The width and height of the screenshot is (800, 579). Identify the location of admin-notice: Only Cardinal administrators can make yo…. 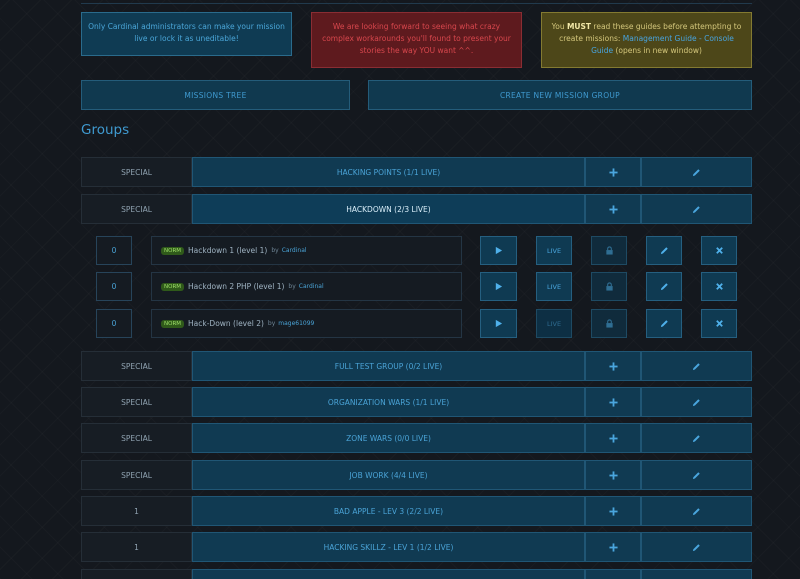
(186, 34).